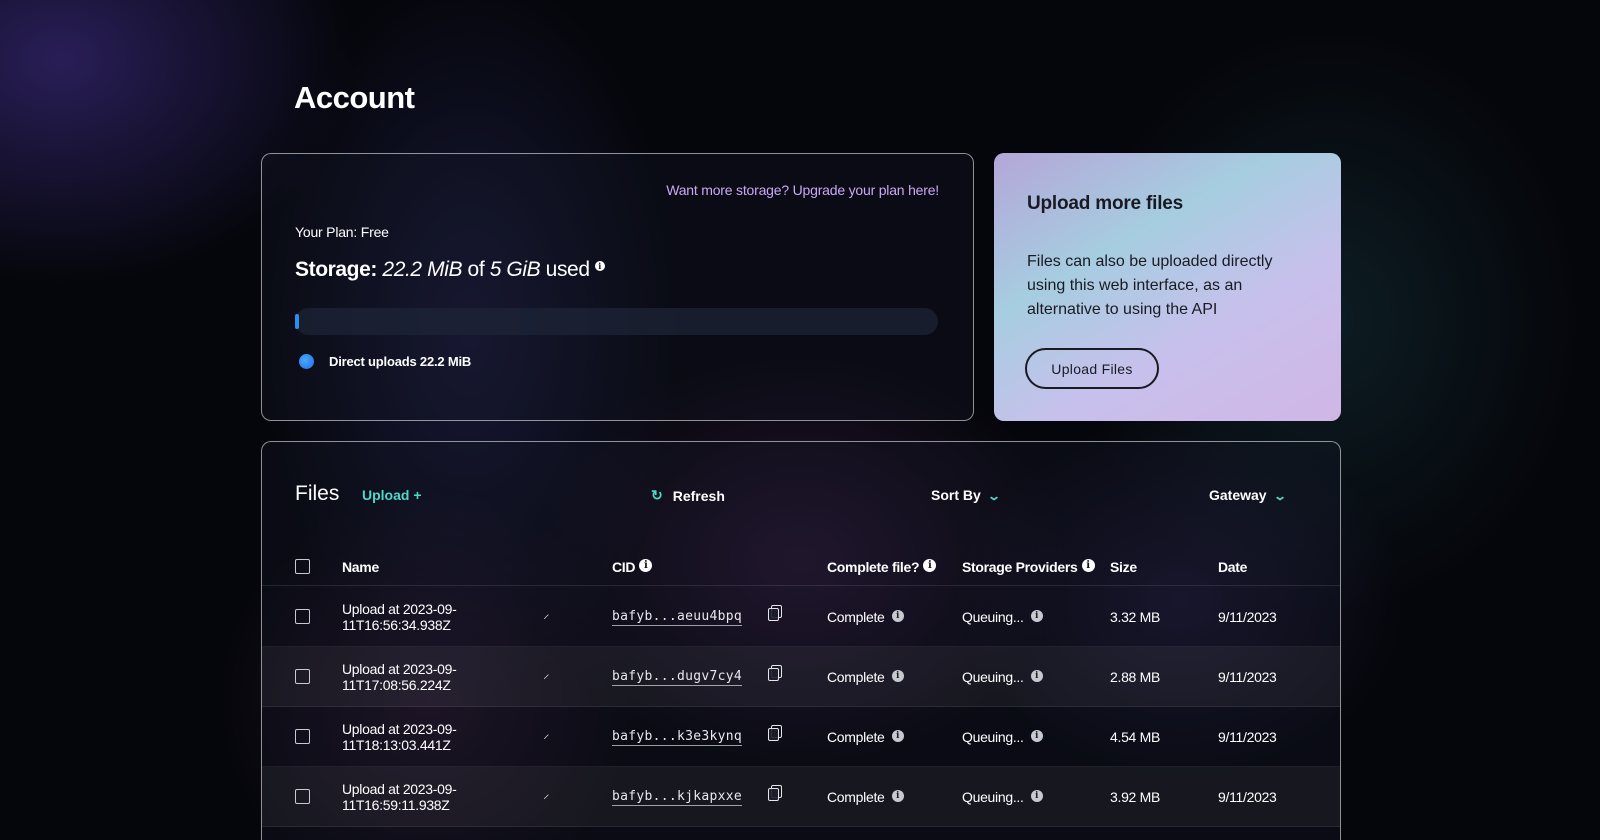  I want to click on legend-value: 22.2 MiB, so click(445, 361).